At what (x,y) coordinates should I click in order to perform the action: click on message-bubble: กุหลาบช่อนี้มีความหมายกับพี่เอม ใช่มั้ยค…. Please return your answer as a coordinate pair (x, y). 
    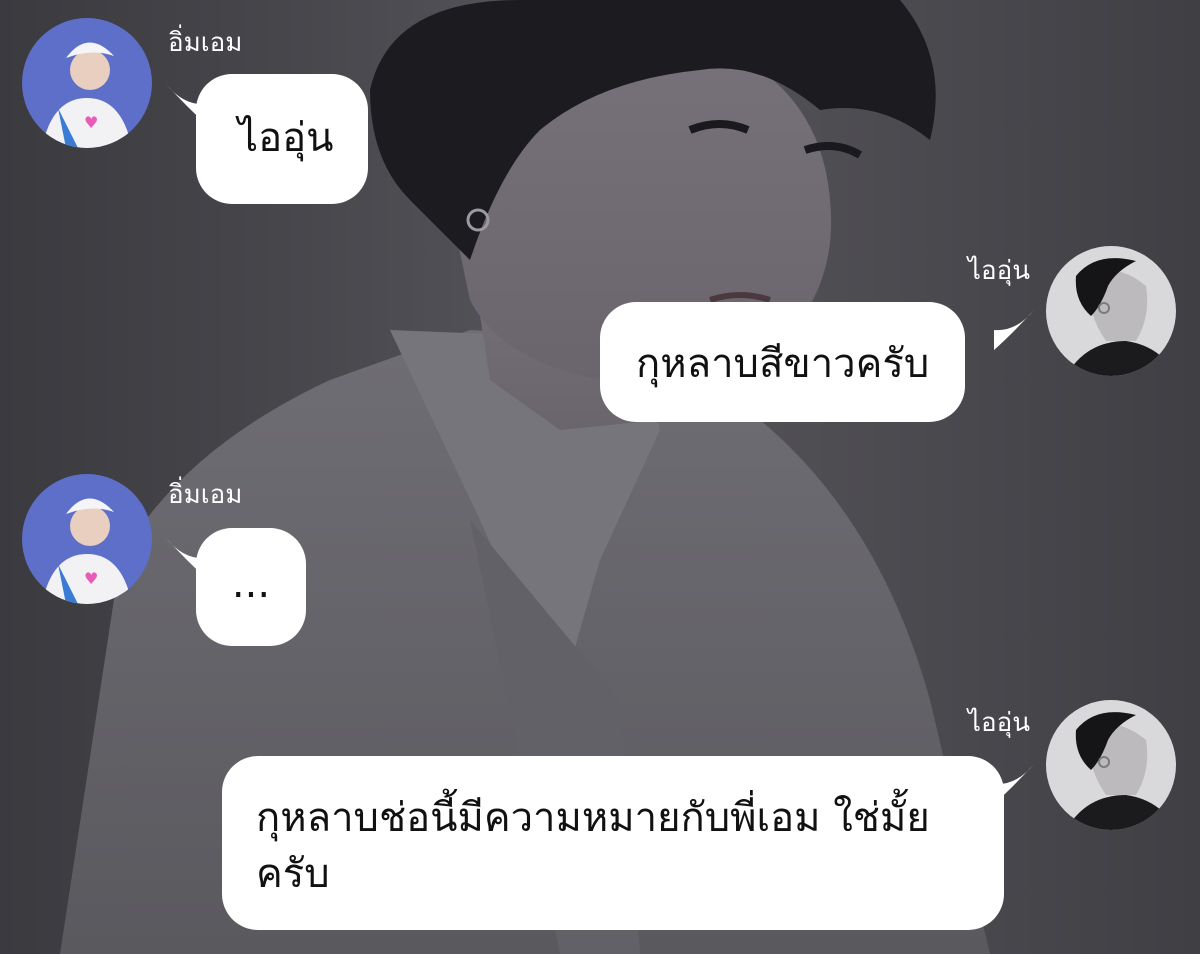
    Looking at the image, I should click on (613, 843).